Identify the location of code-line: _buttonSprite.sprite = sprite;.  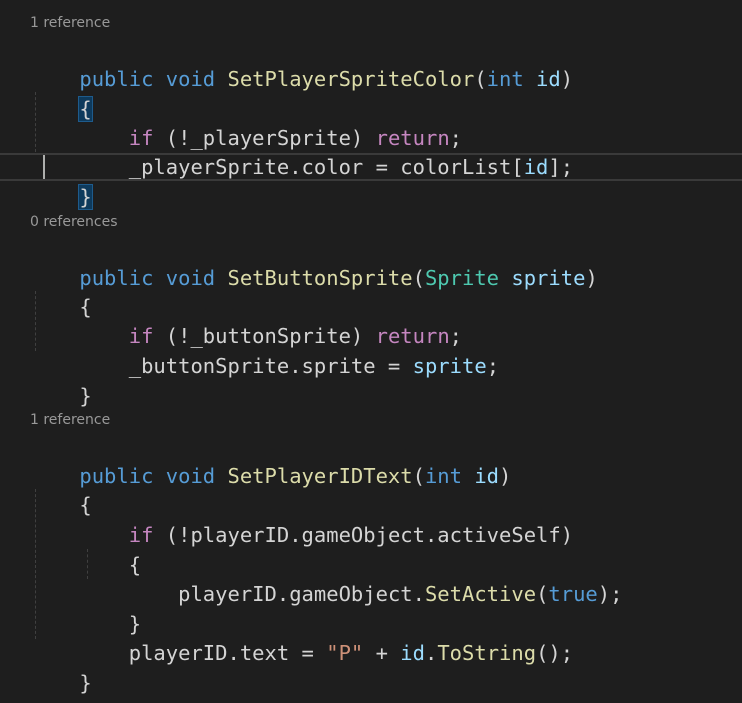
(264, 349).